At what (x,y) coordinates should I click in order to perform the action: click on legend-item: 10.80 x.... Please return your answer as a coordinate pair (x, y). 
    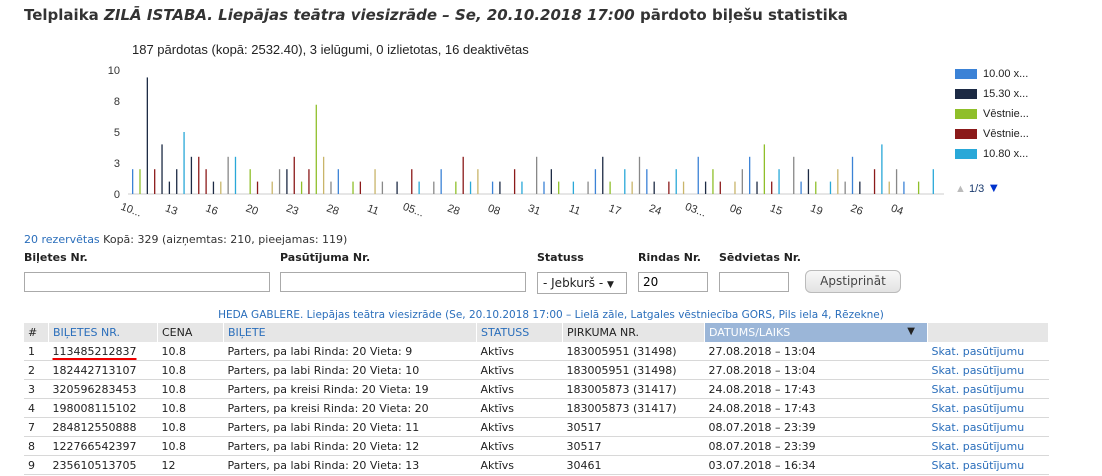
    Looking at the image, I should click on (991, 155).